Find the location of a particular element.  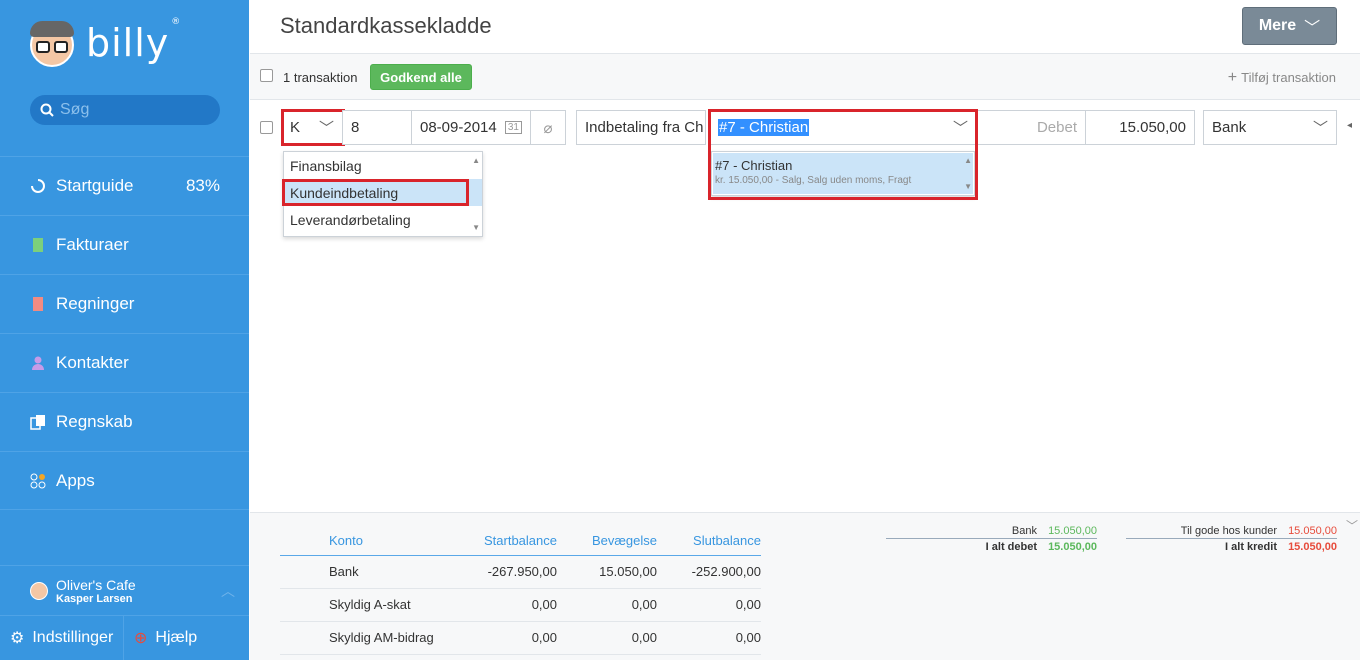

more-label: Mere is located at coordinates (1277, 25).